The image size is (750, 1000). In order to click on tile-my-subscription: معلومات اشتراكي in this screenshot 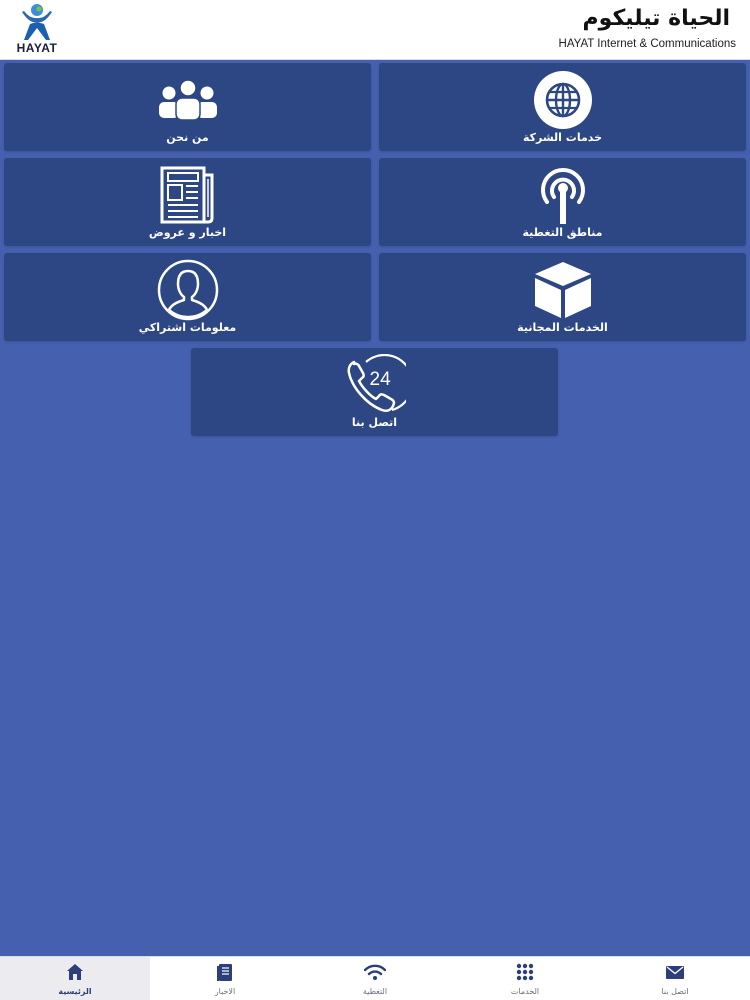, I will do `click(187, 297)`.